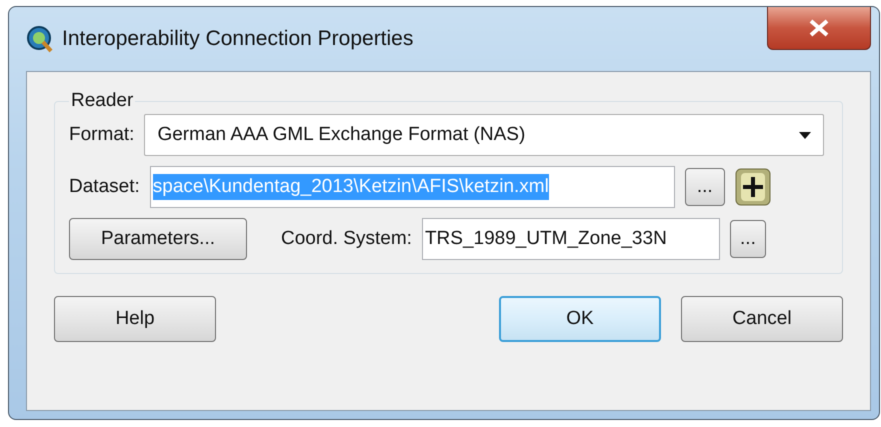 The height and width of the screenshot is (427, 881). I want to click on add-database-icon, so click(752, 187).